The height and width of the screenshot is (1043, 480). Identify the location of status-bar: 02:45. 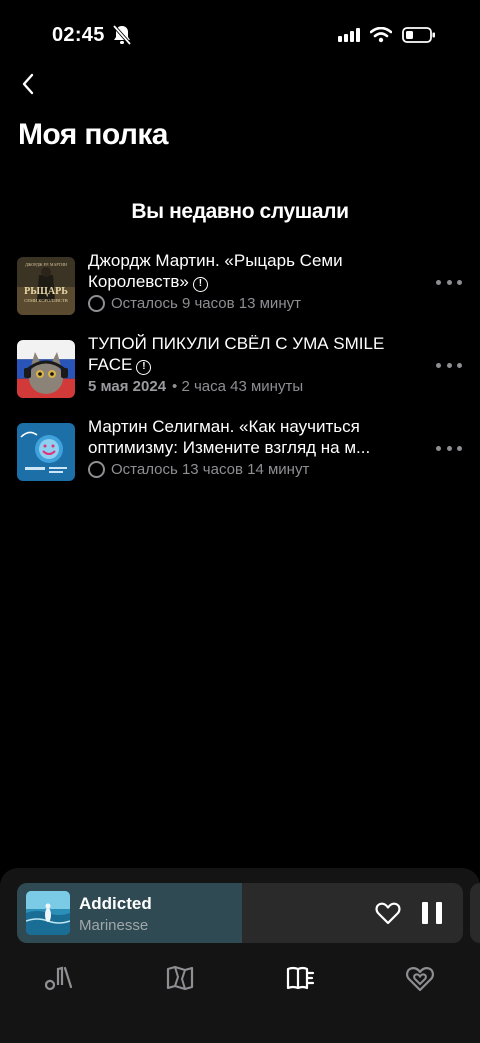
(240, 35).